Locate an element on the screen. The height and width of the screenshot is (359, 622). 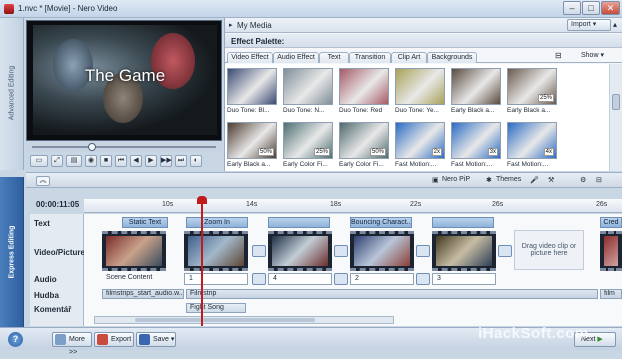
express-editing-label: Express Editing is located at coordinates (12, 252).